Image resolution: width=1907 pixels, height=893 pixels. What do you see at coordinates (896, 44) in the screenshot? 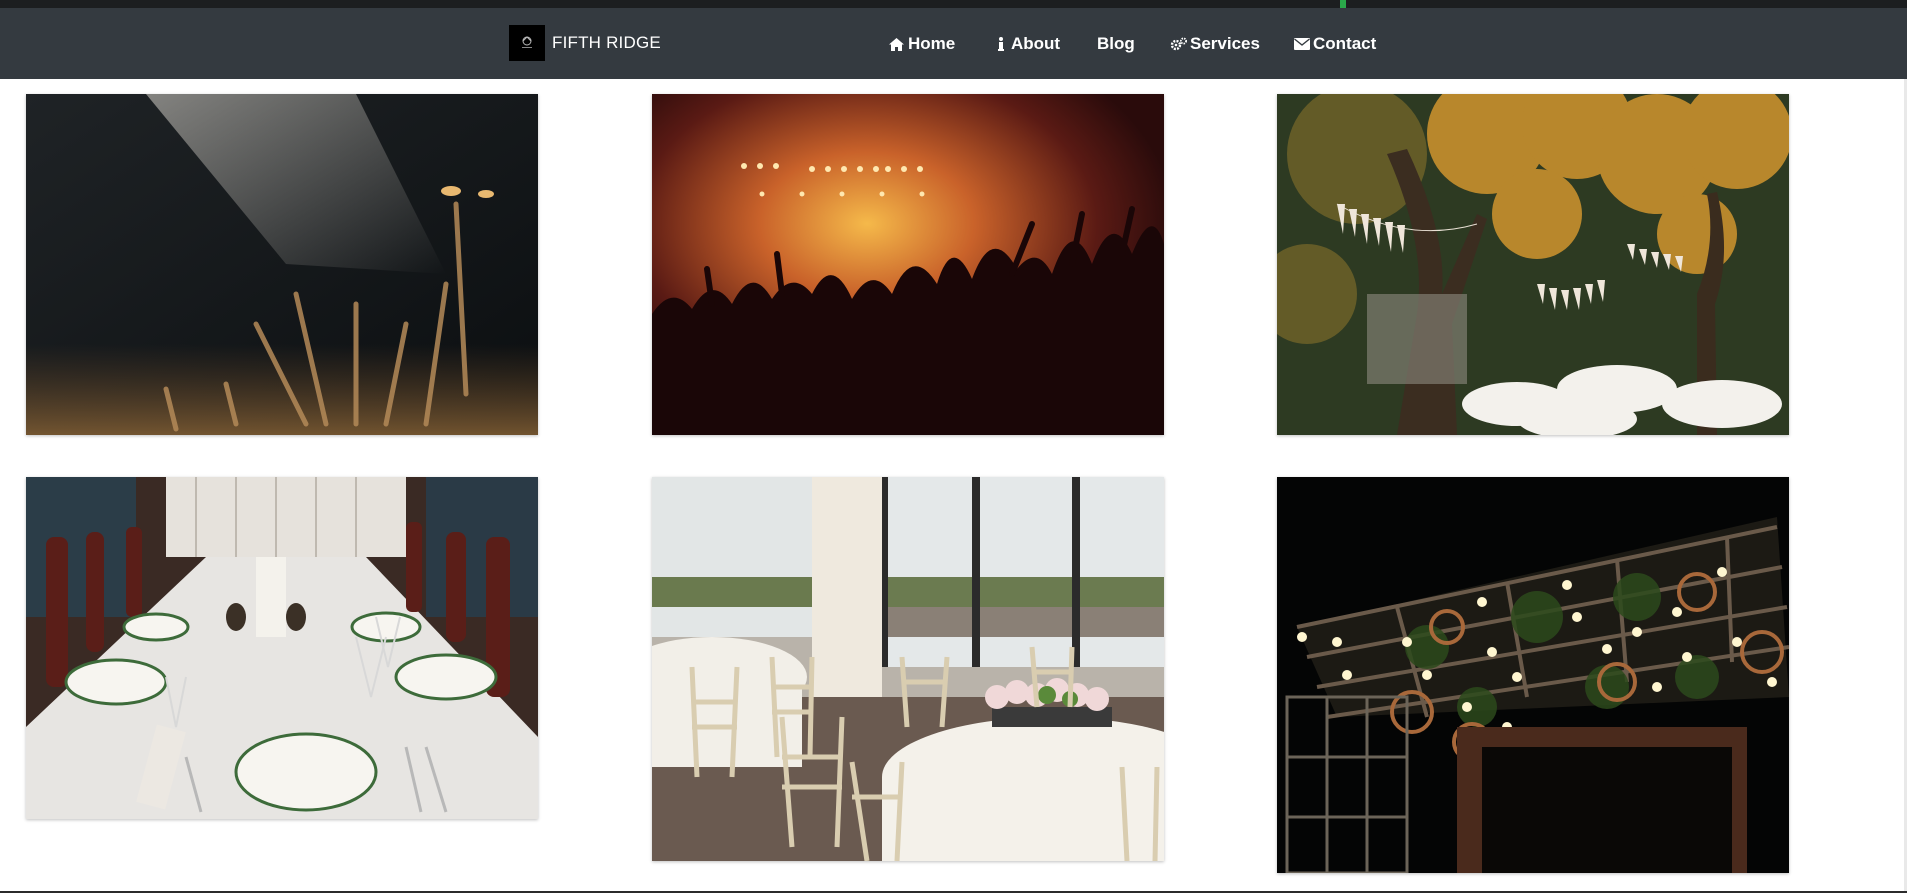
I see `home-icon` at bounding box center [896, 44].